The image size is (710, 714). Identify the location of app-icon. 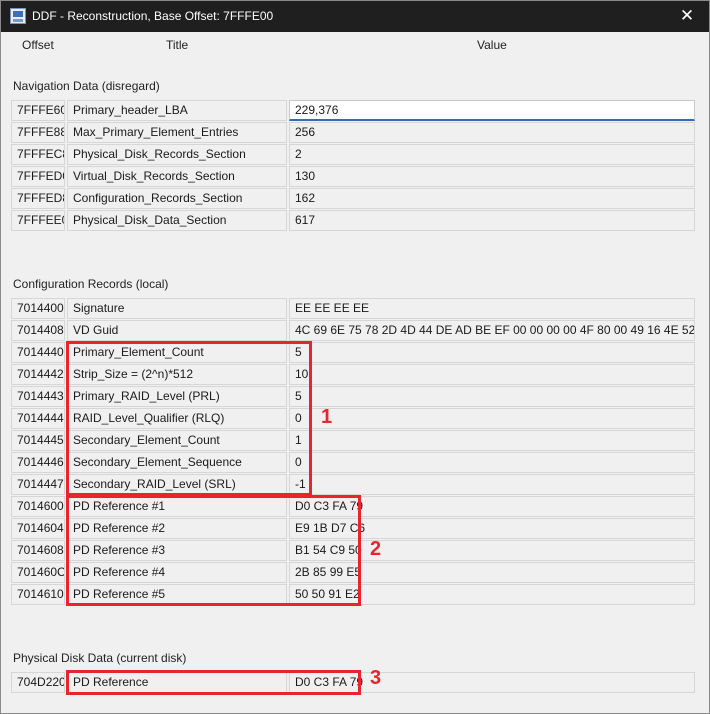
(18, 16).